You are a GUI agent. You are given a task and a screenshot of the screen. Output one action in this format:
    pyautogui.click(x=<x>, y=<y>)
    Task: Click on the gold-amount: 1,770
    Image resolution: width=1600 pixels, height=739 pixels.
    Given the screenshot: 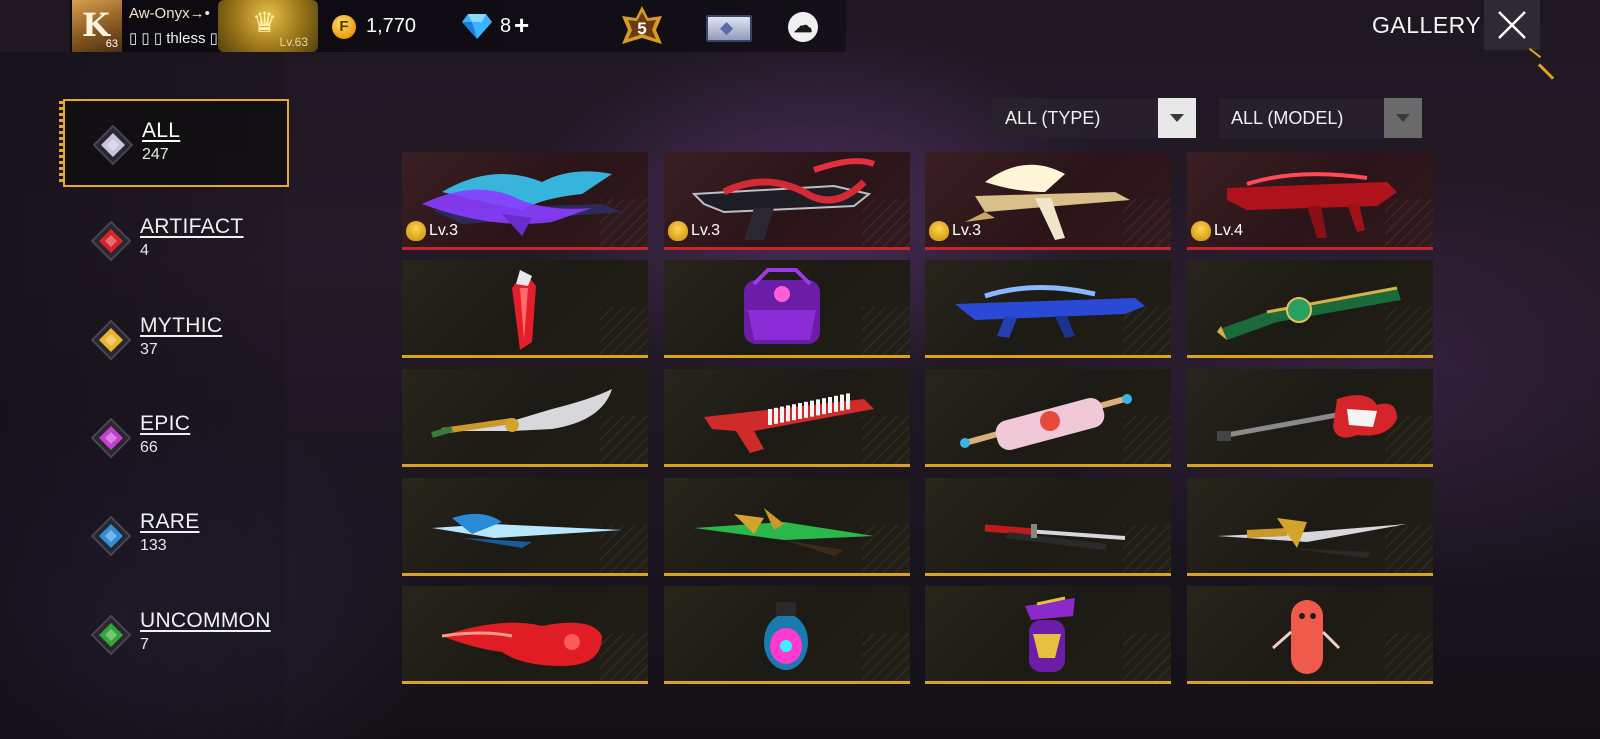 What is the action you would take?
    pyautogui.click(x=391, y=26)
    